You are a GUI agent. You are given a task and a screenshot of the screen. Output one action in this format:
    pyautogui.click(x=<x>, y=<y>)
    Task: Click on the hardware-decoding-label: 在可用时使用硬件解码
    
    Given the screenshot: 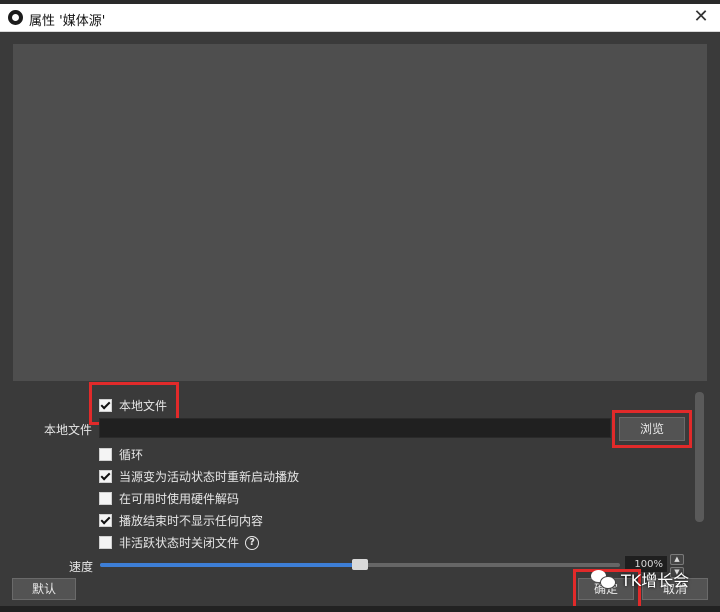 What is the action you would take?
    pyautogui.click(x=179, y=498)
    